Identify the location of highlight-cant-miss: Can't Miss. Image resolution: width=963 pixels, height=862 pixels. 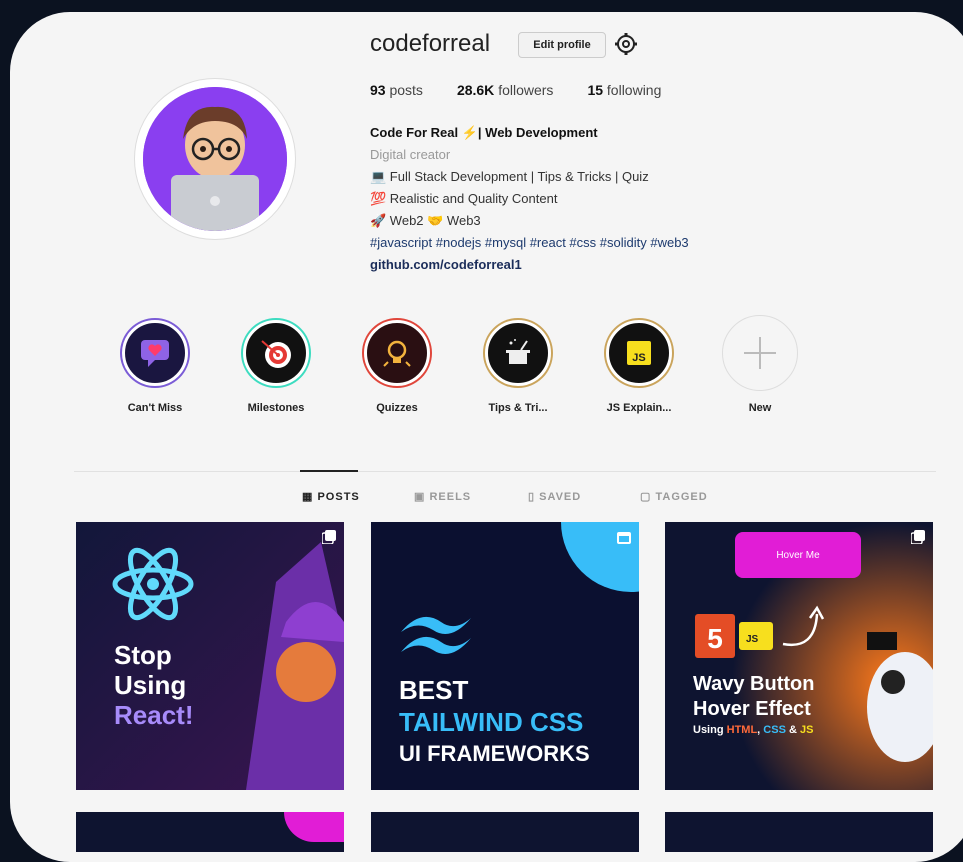
(155, 367).